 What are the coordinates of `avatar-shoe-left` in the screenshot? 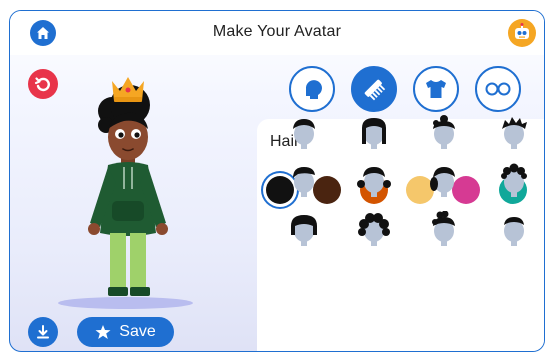 It's located at (118, 291).